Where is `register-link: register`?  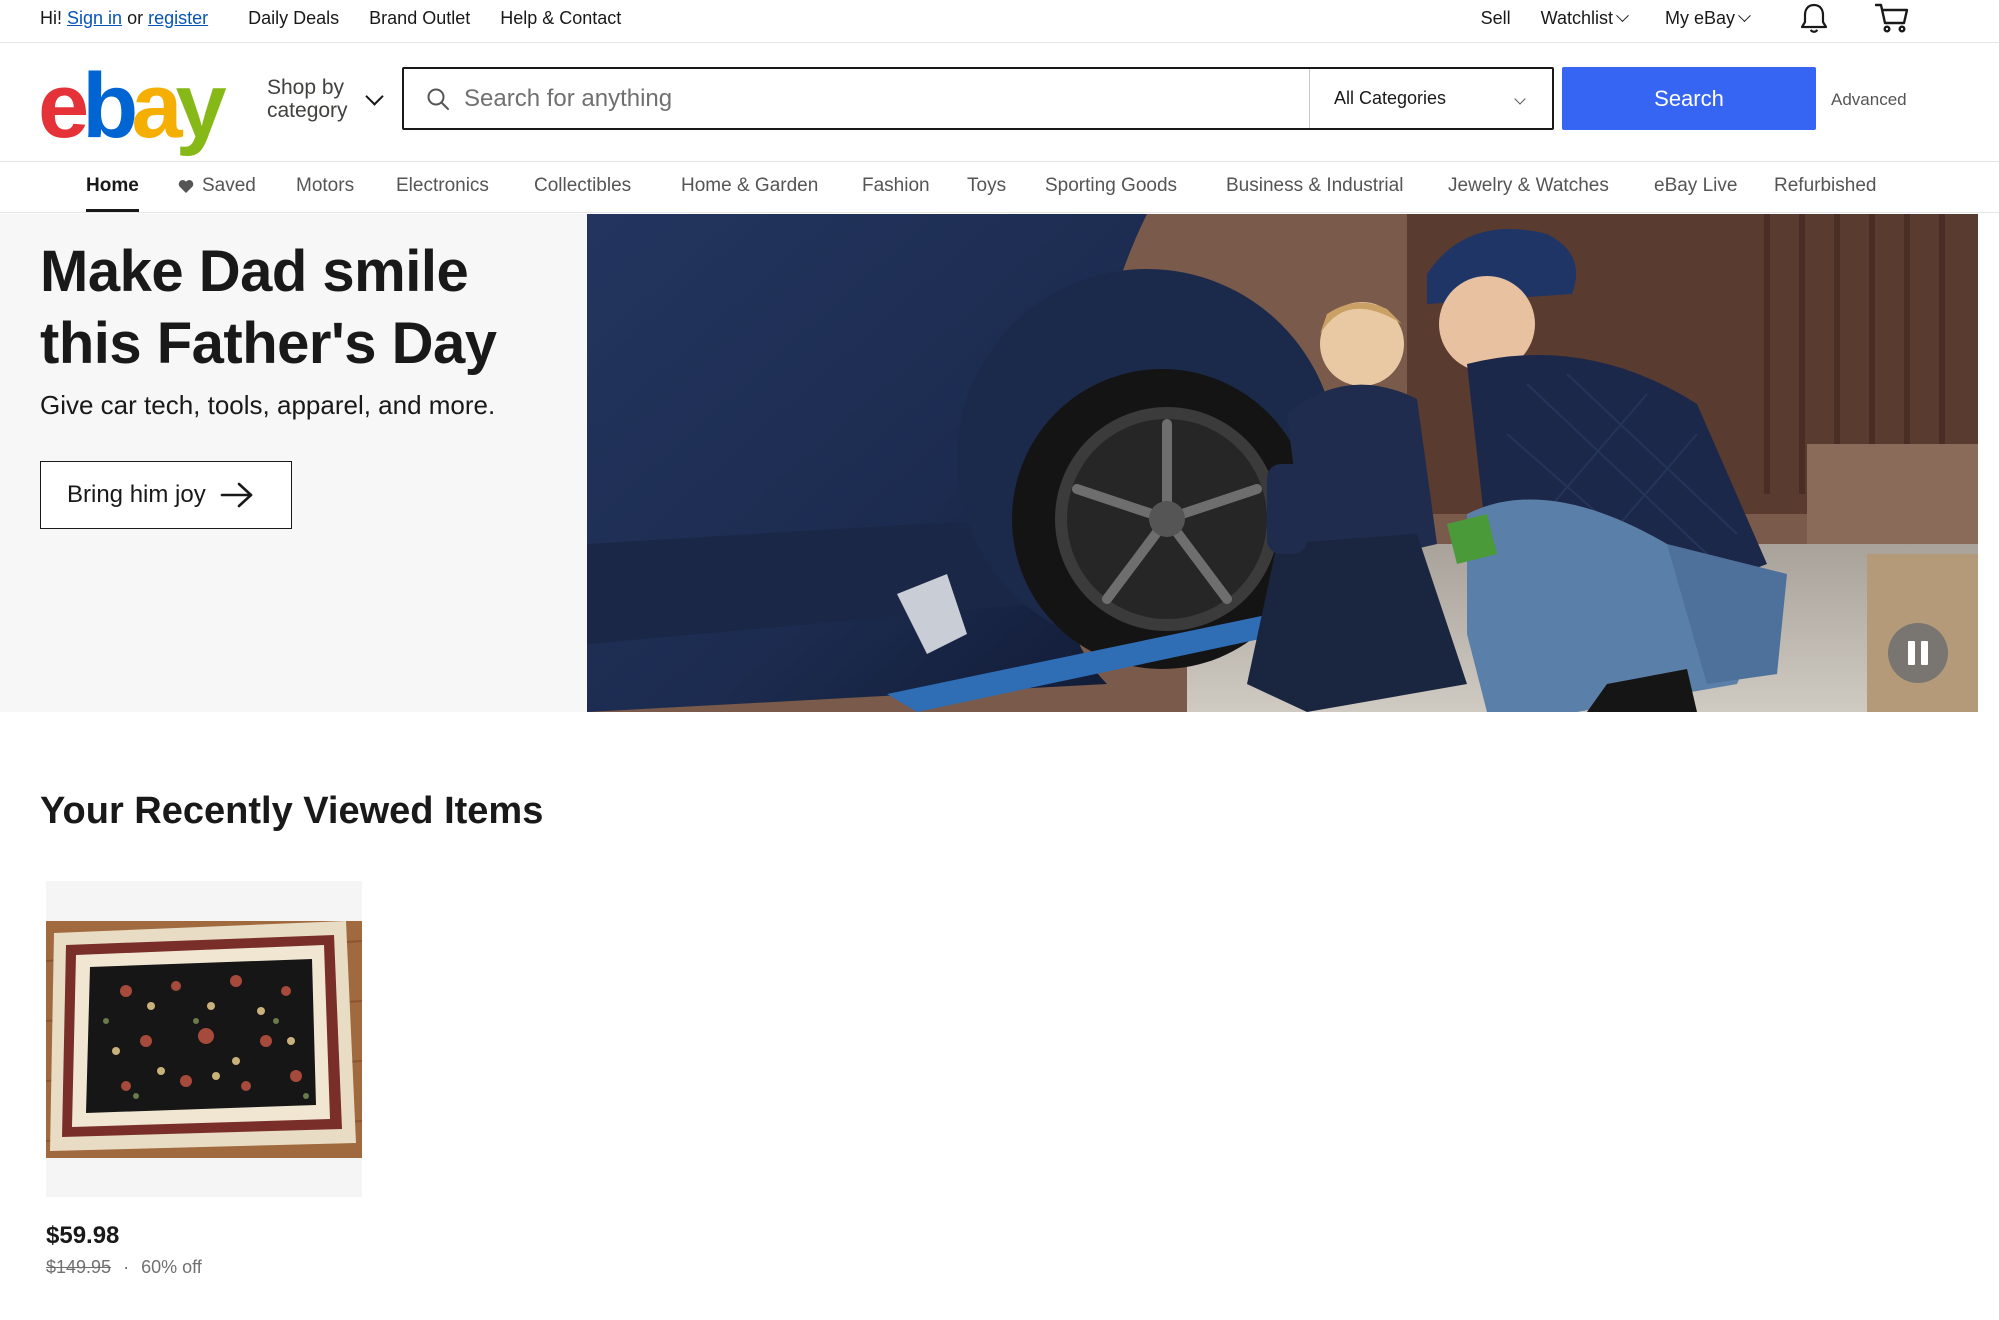
register-link: register is located at coordinates (178, 18).